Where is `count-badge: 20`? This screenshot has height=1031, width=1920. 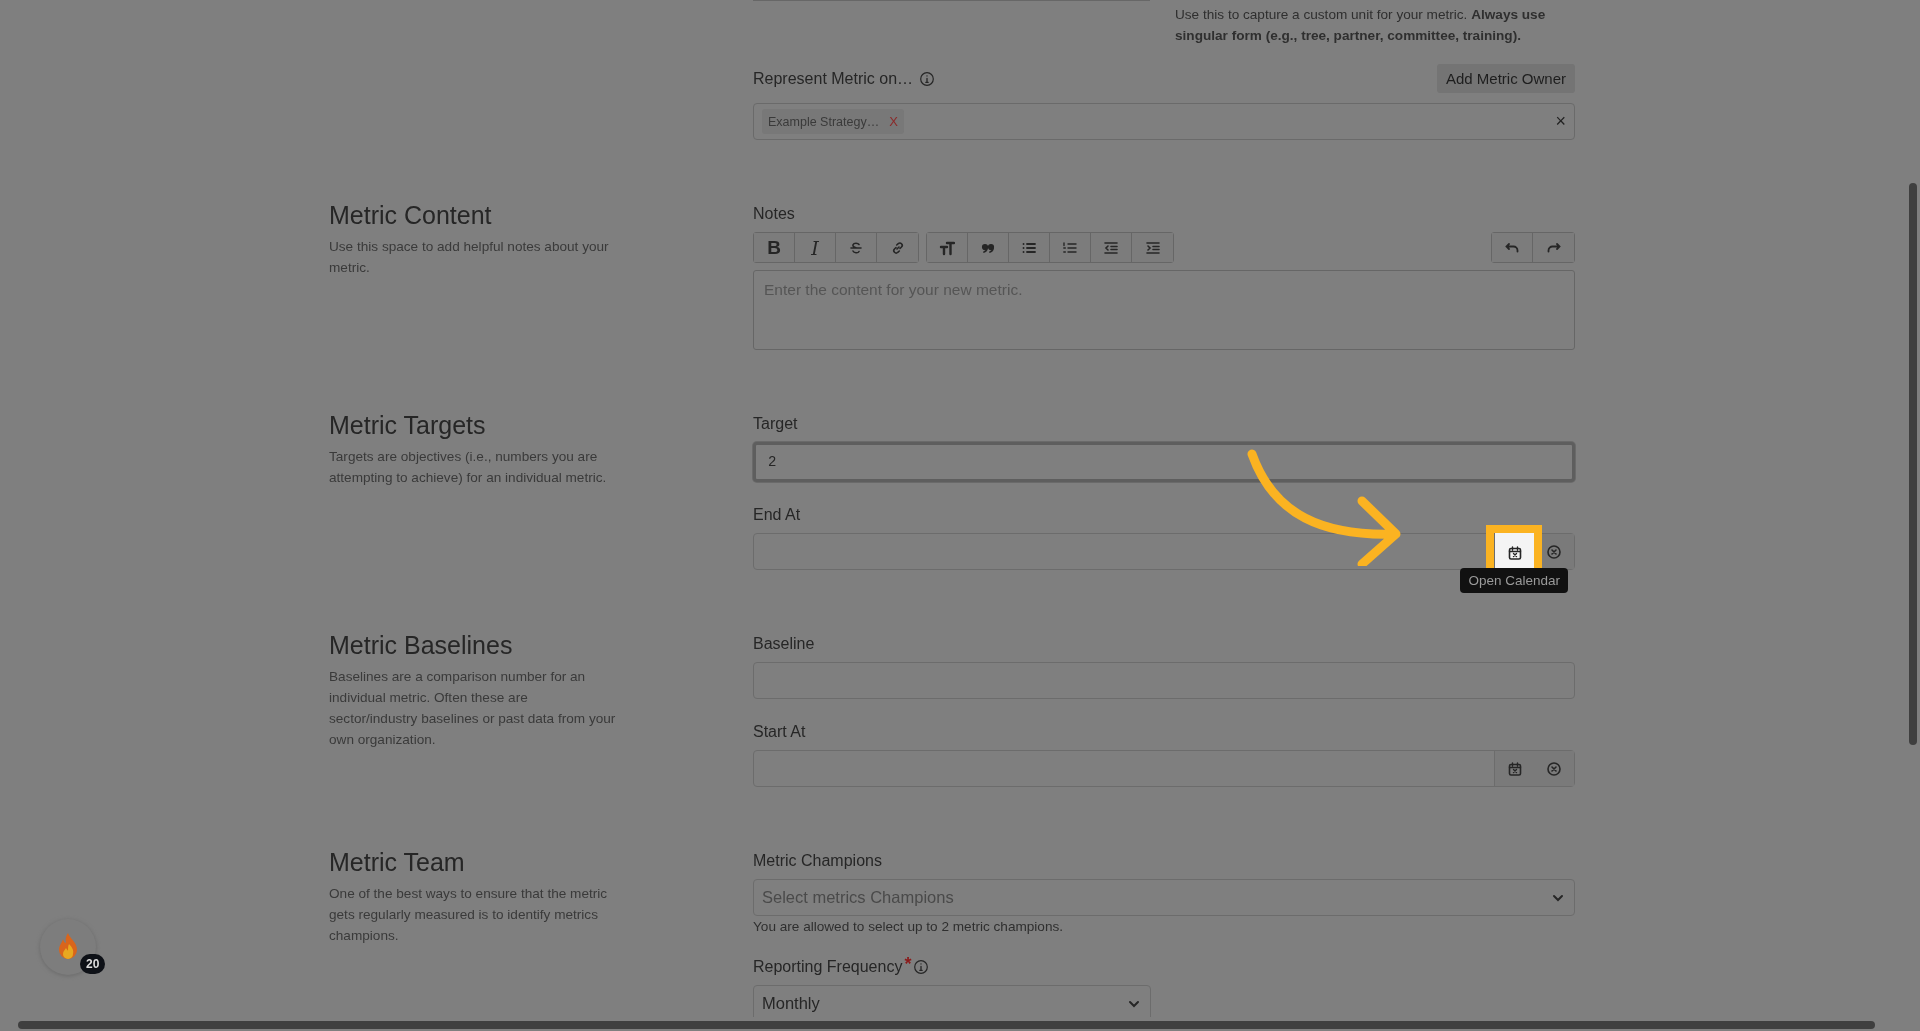 count-badge: 20 is located at coordinates (93, 964).